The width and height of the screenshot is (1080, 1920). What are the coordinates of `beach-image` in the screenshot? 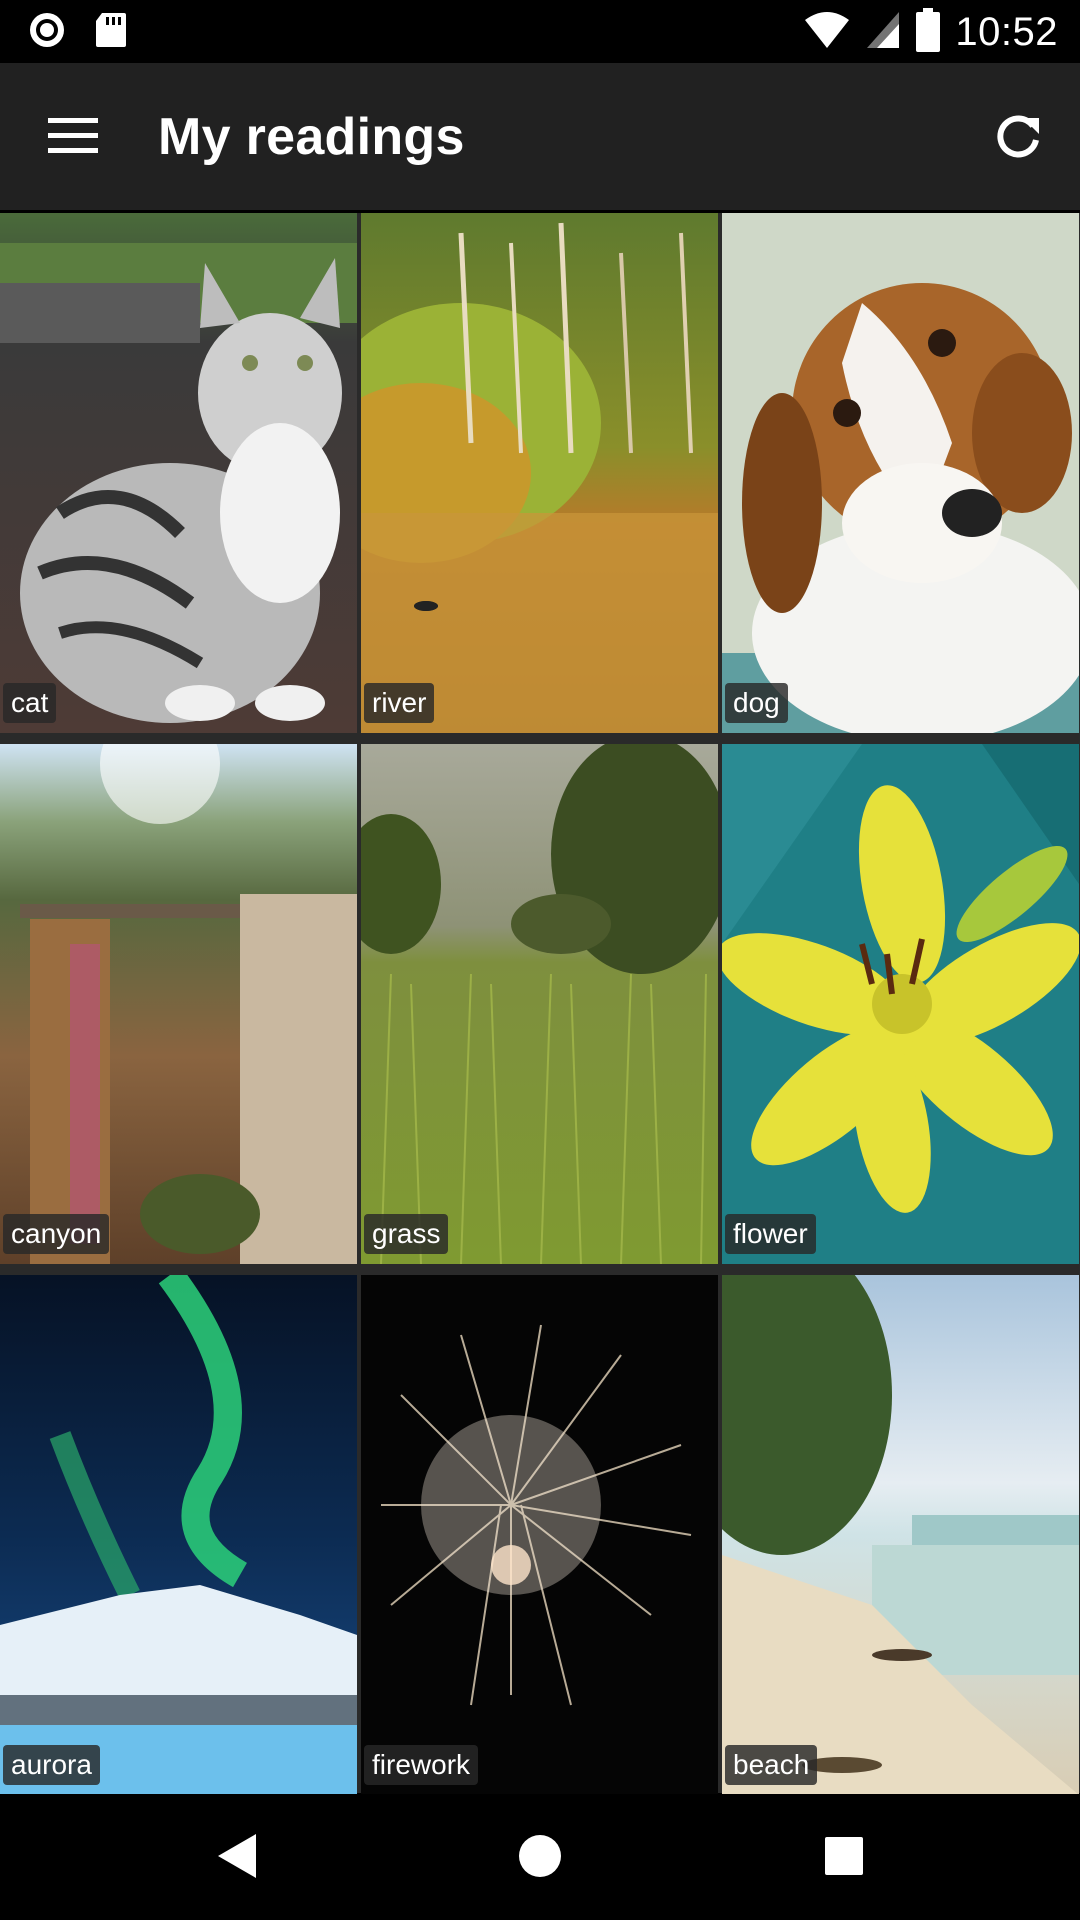 It's located at (900, 1535).